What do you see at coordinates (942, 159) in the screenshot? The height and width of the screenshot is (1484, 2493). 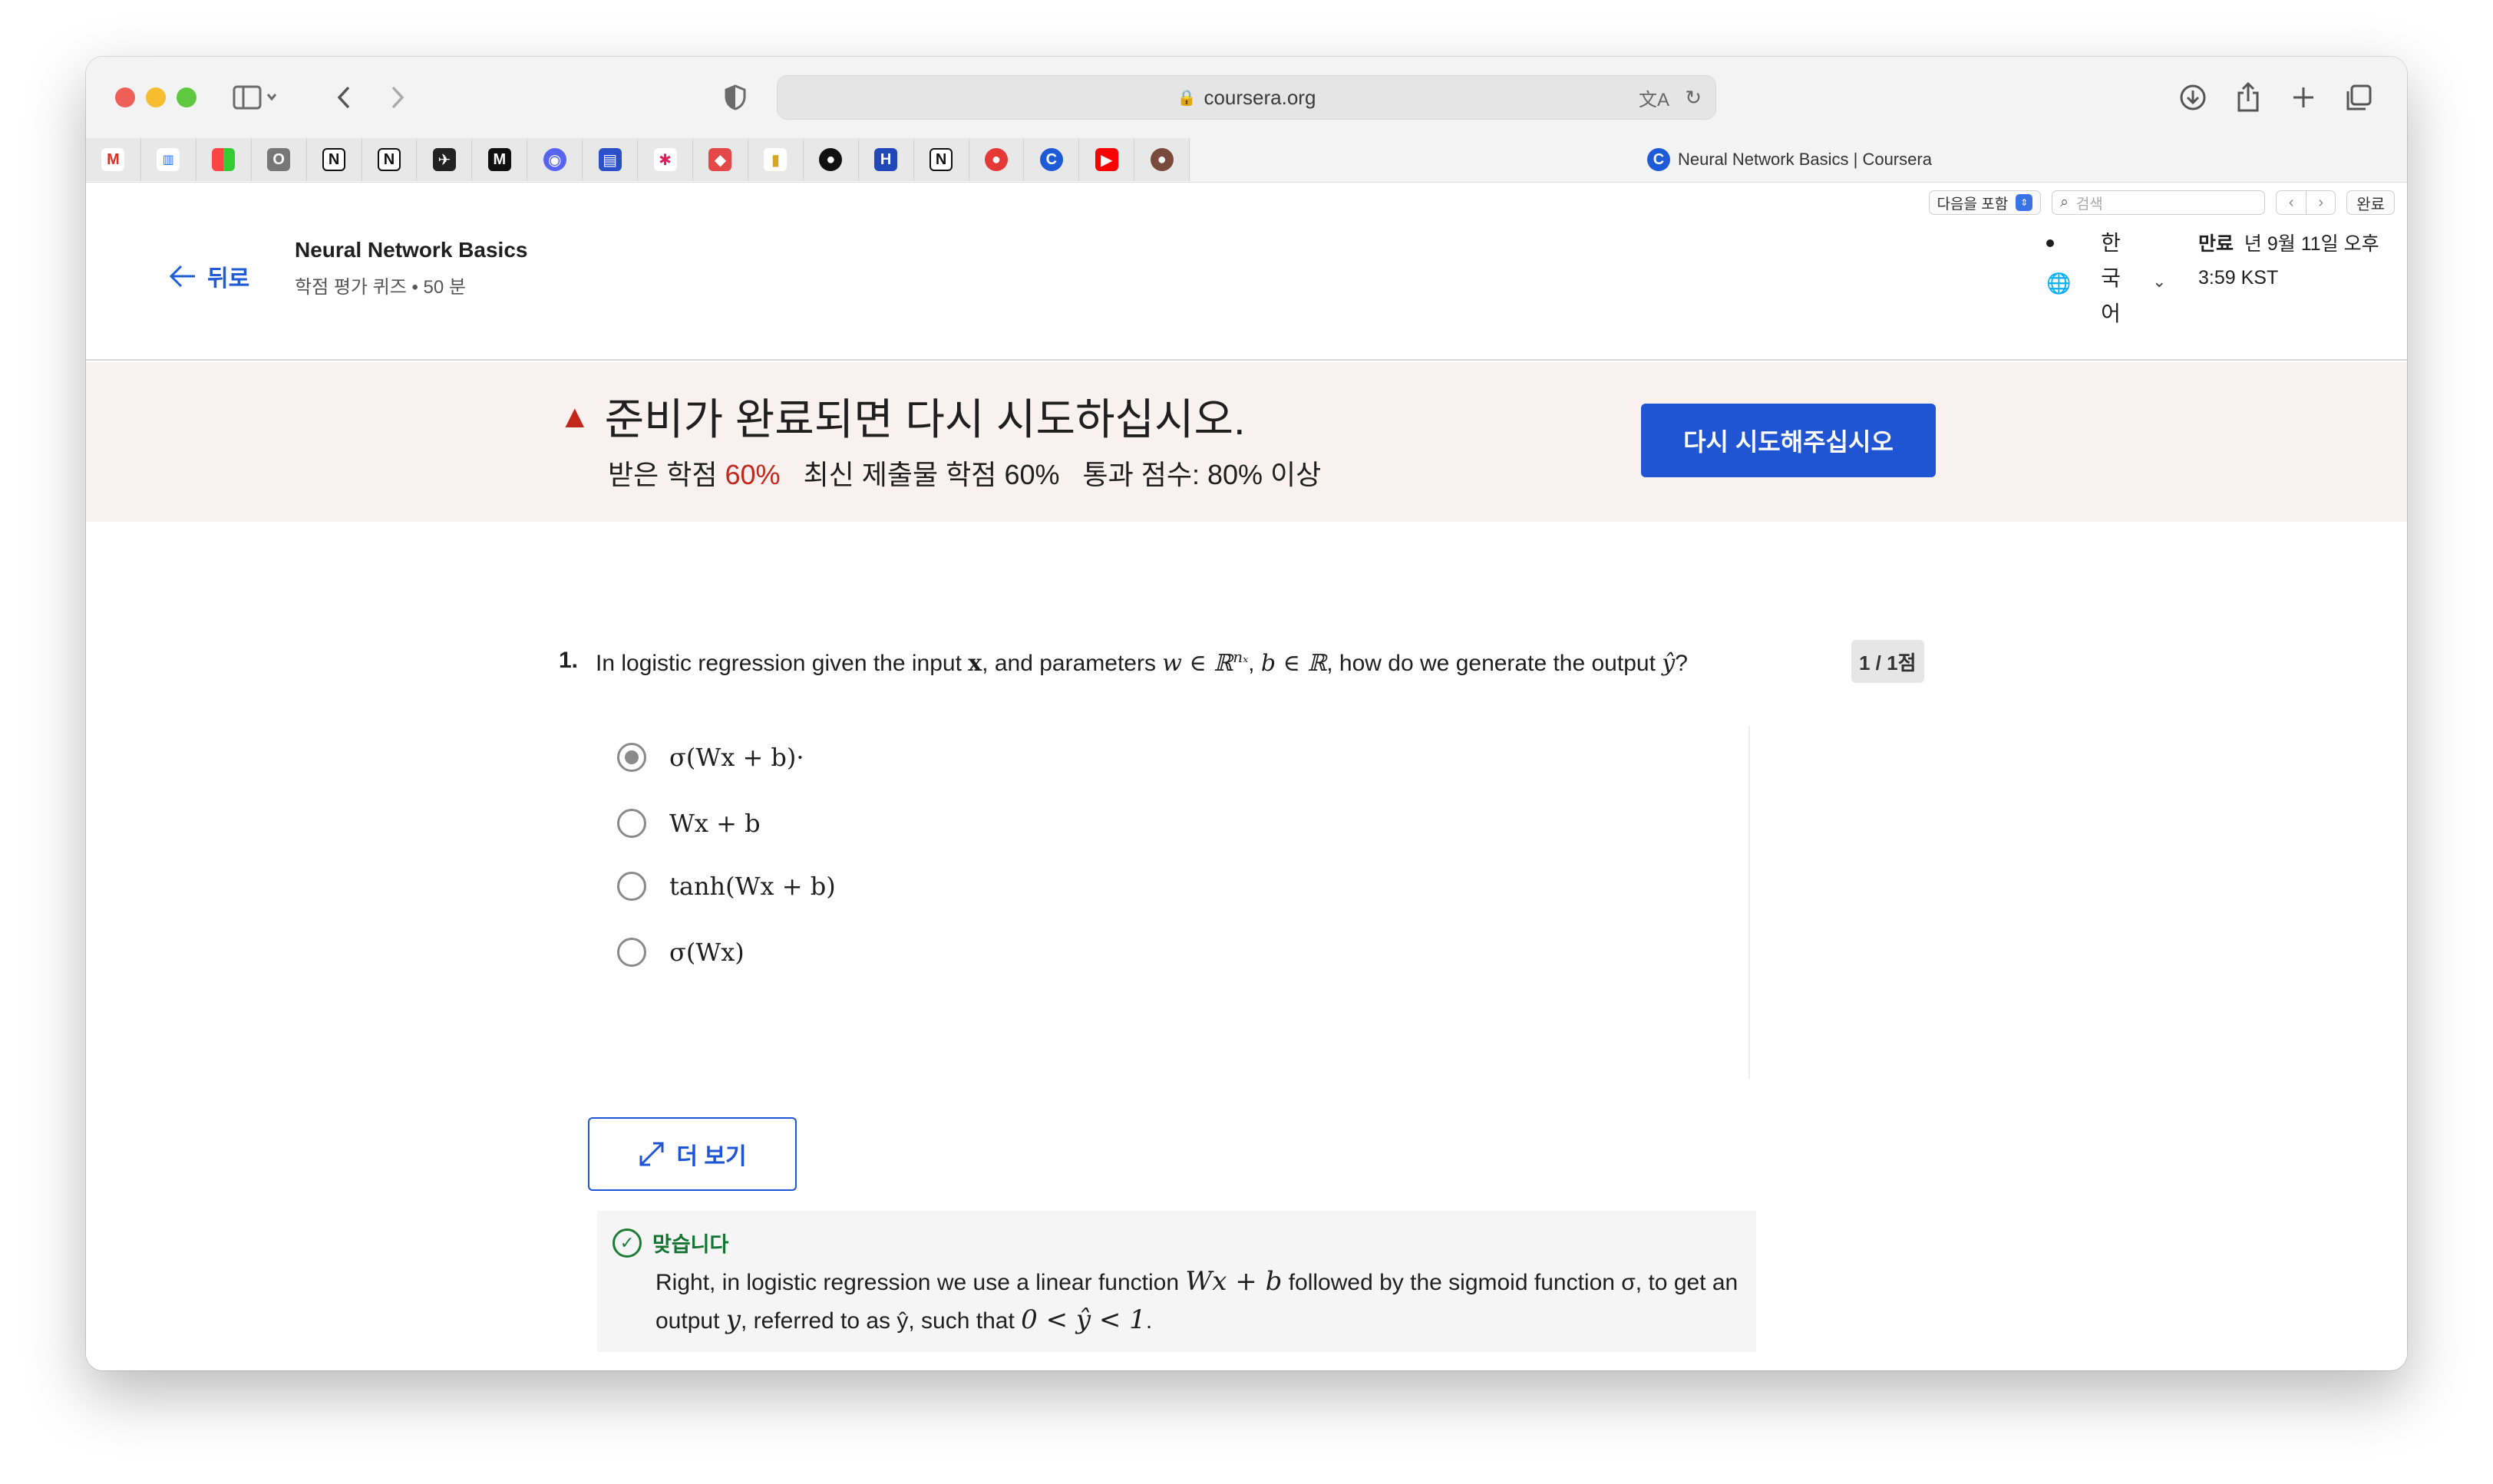 I see `bookmark-notion-3: N` at bounding box center [942, 159].